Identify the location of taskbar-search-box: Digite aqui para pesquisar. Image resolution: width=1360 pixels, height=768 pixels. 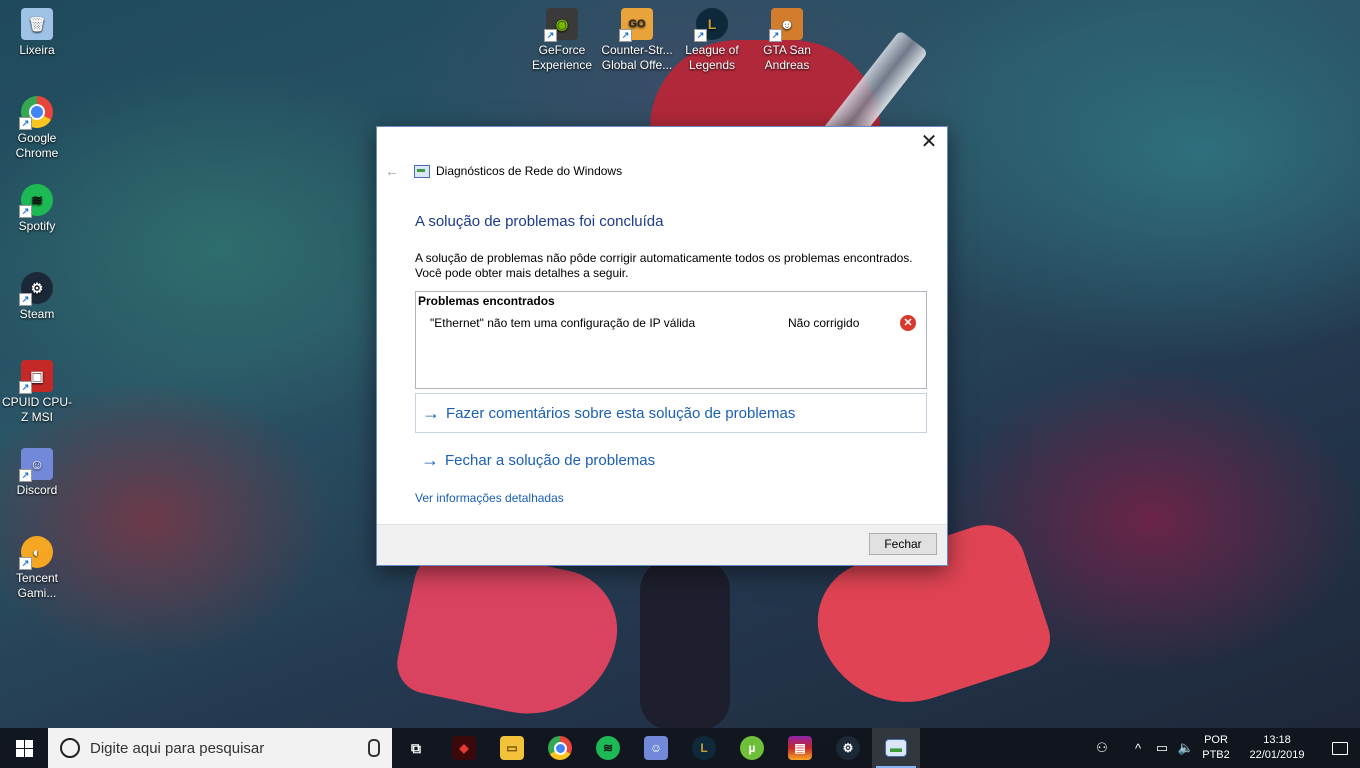
(220, 748).